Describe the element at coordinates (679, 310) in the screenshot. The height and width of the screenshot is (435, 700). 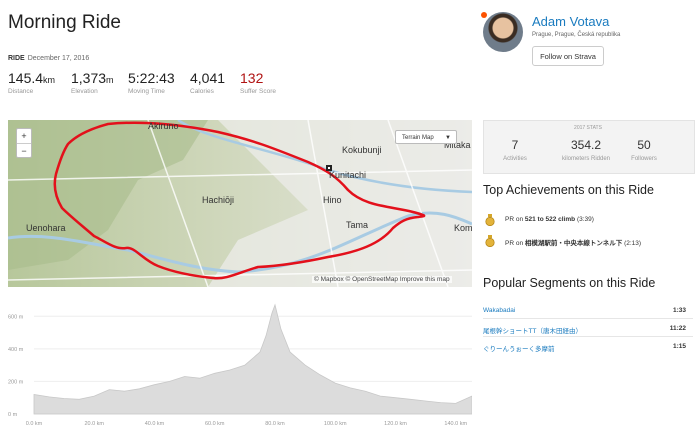
I see `segment-time: 1:33` at that location.